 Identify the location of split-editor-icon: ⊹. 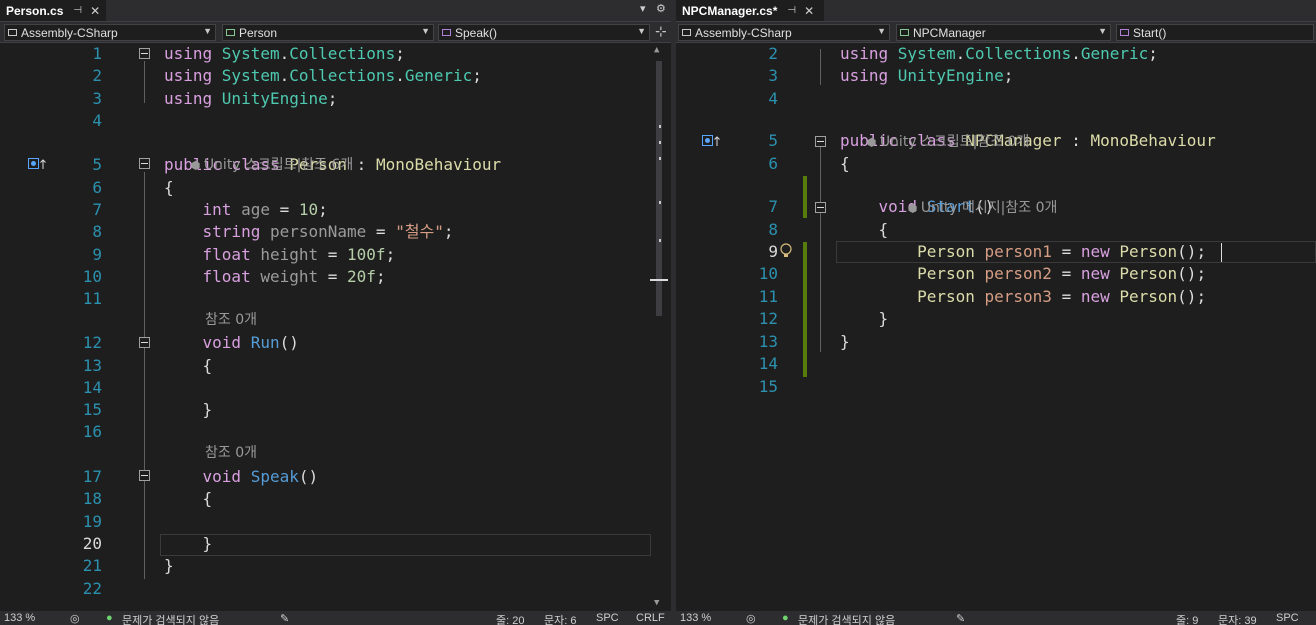
(660, 31).